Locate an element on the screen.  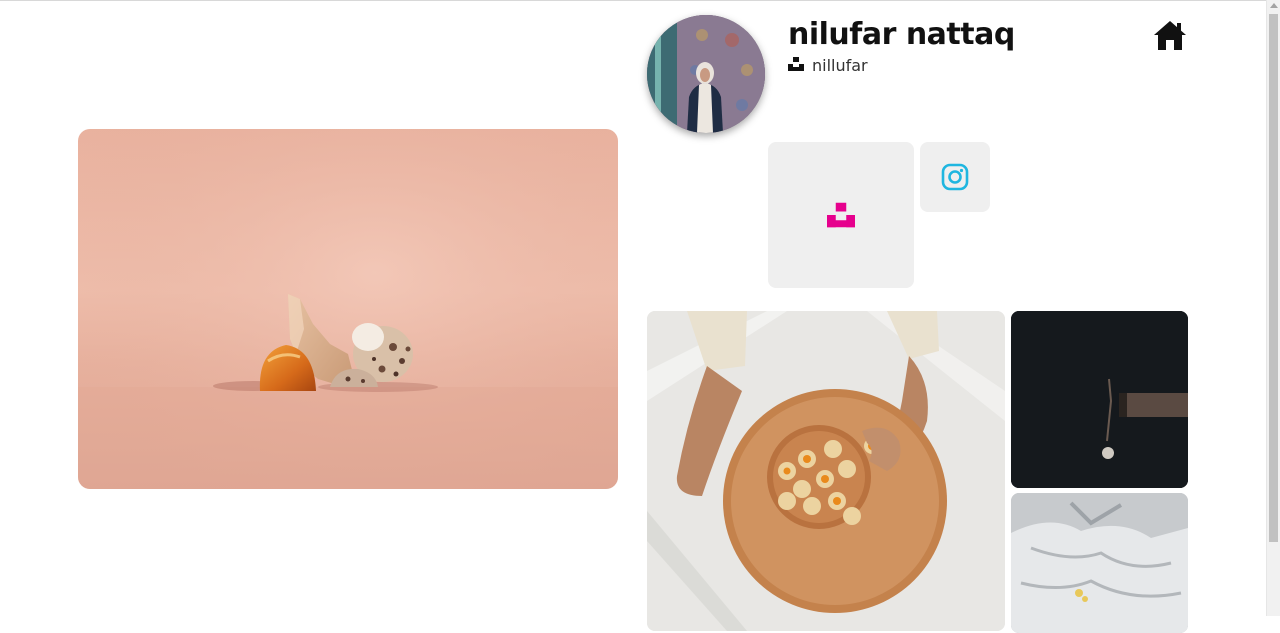
username-row: nillufar is located at coordinates (828, 65).